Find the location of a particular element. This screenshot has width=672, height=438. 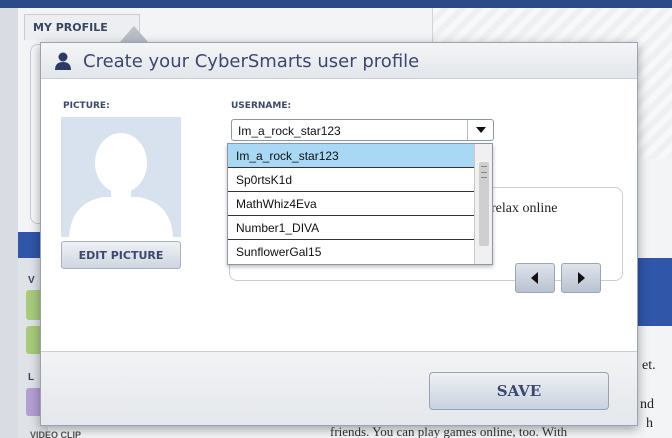

username-option: SunflowerGal15 is located at coordinates (351, 252).